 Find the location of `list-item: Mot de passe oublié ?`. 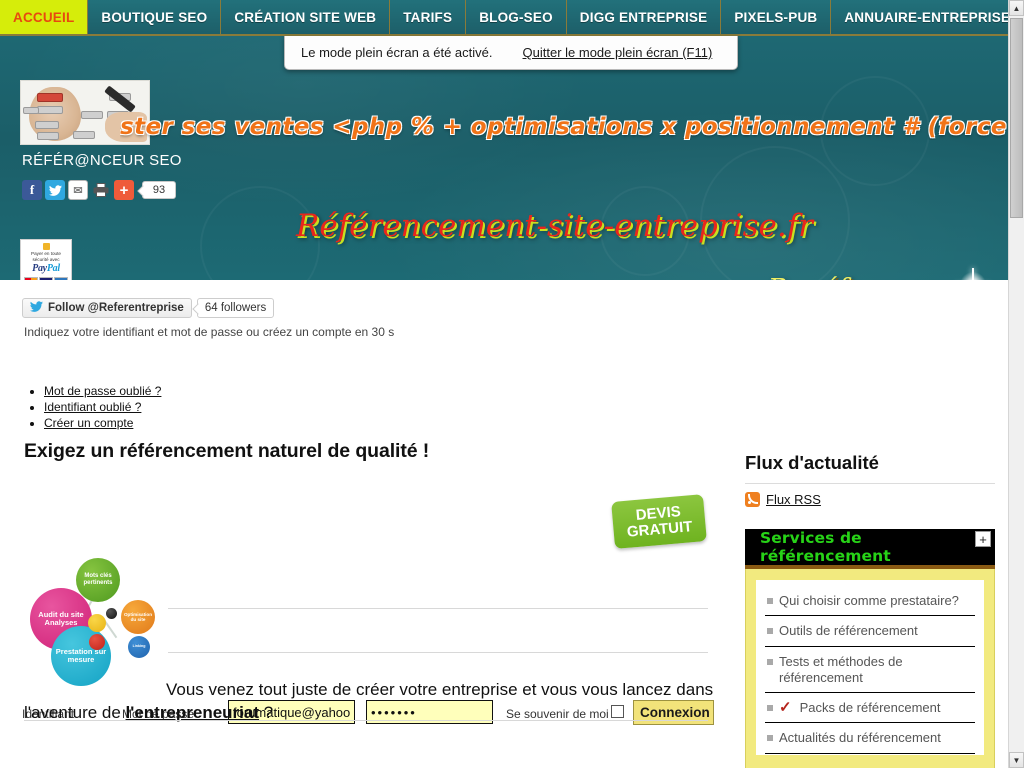

list-item: Mot de passe oublié ? is located at coordinates (102, 391).